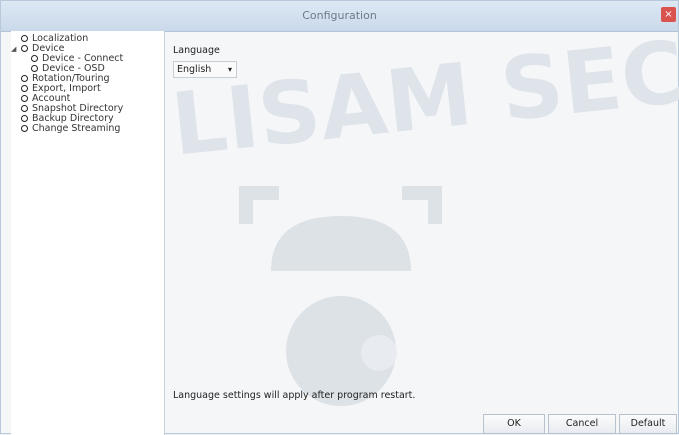  What do you see at coordinates (196, 50) in the screenshot?
I see `language-label: Language` at bounding box center [196, 50].